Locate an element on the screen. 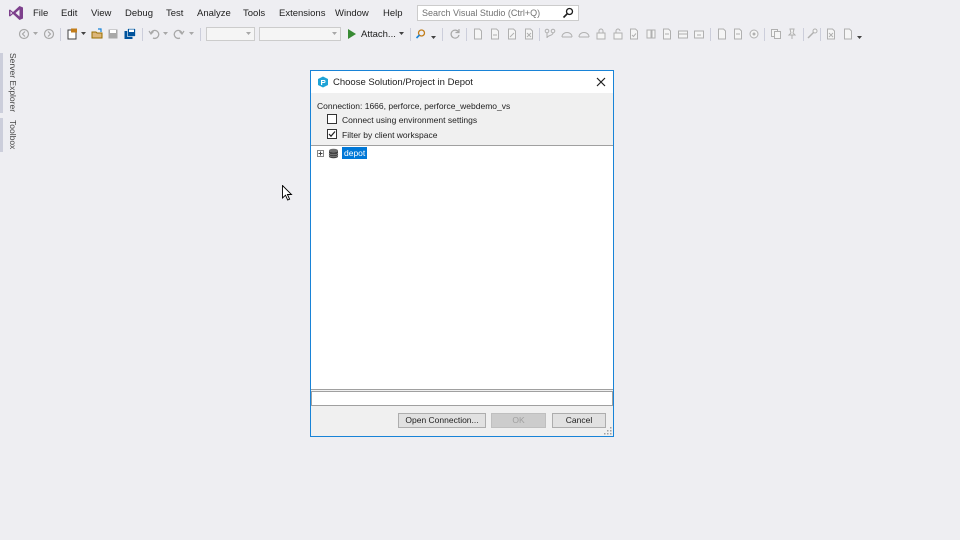 This screenshot has height=540, width=960. pending-changes-icon is located at coordinates (722, 34).